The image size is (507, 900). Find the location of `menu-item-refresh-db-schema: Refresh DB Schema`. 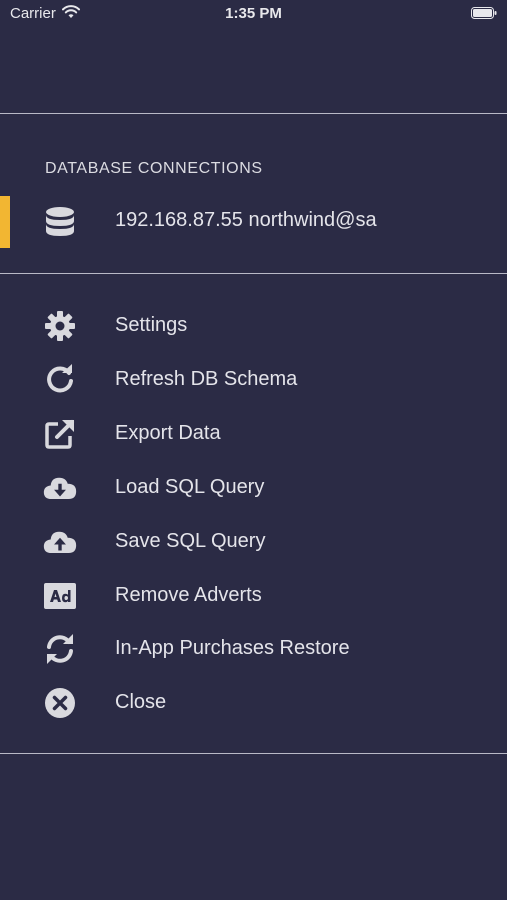

menu-item-refresh-db-schema: Refresh DB Schema is located at coordinates (253, 380).